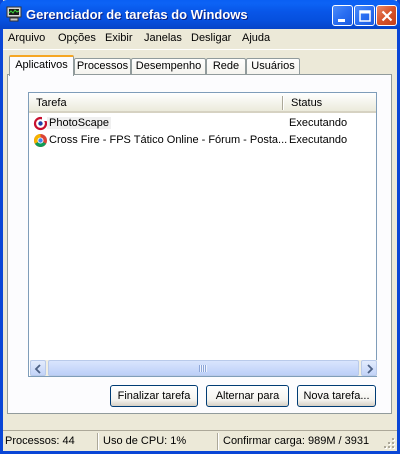  I want to click on tab-rede: Rede, so click(226, 66).